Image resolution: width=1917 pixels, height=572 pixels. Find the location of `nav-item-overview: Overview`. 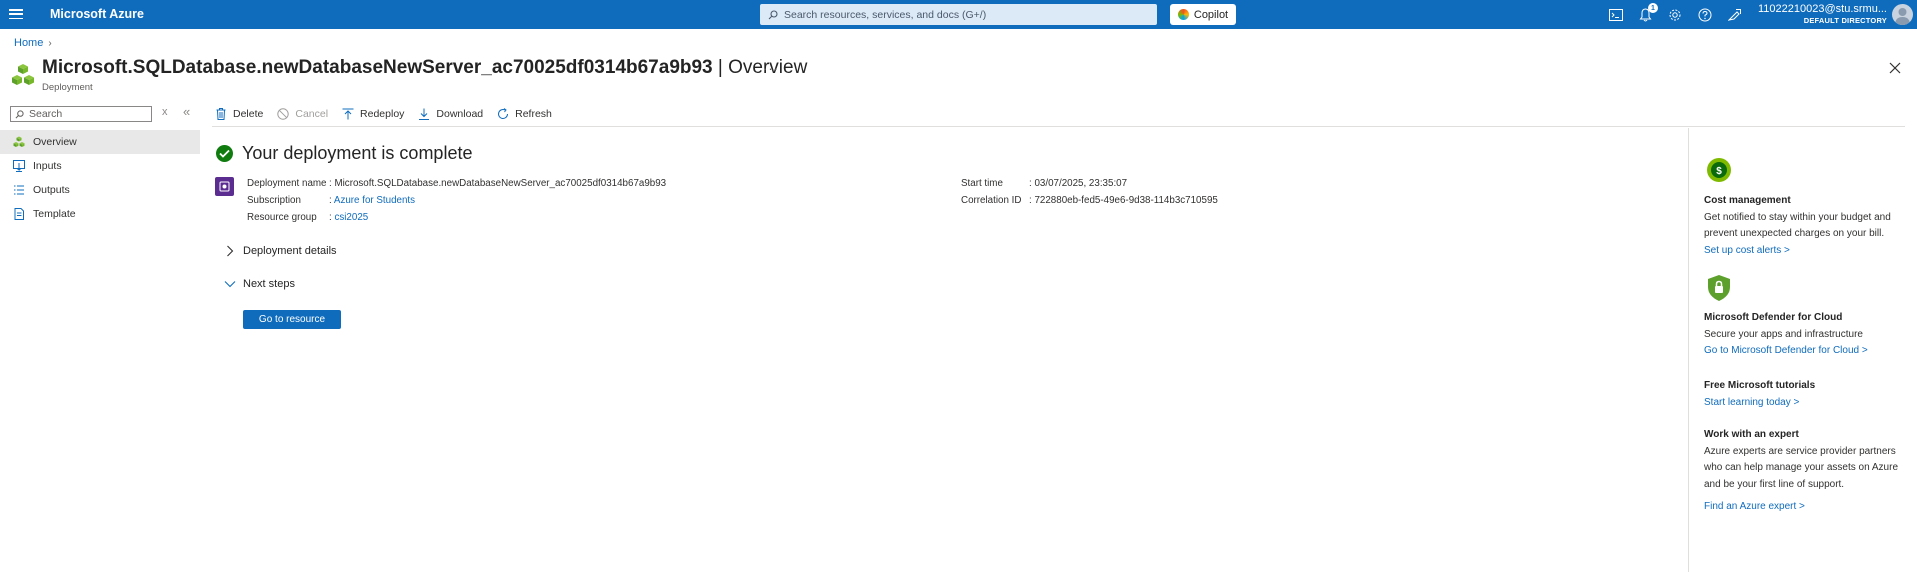

nav-item-overview: Overview is located at coordinates (100, 142).